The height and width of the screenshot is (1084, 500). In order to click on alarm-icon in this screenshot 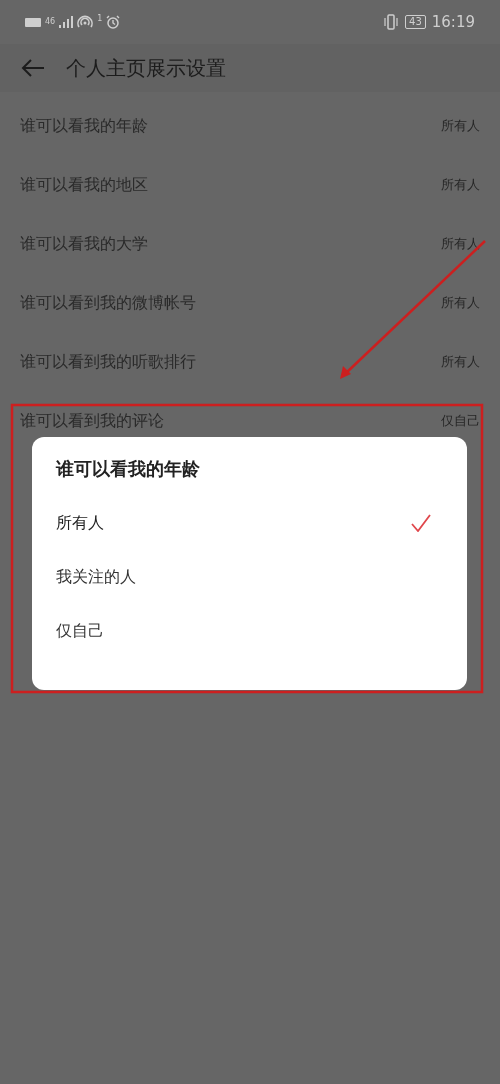, I will do `click(113, 22)`.